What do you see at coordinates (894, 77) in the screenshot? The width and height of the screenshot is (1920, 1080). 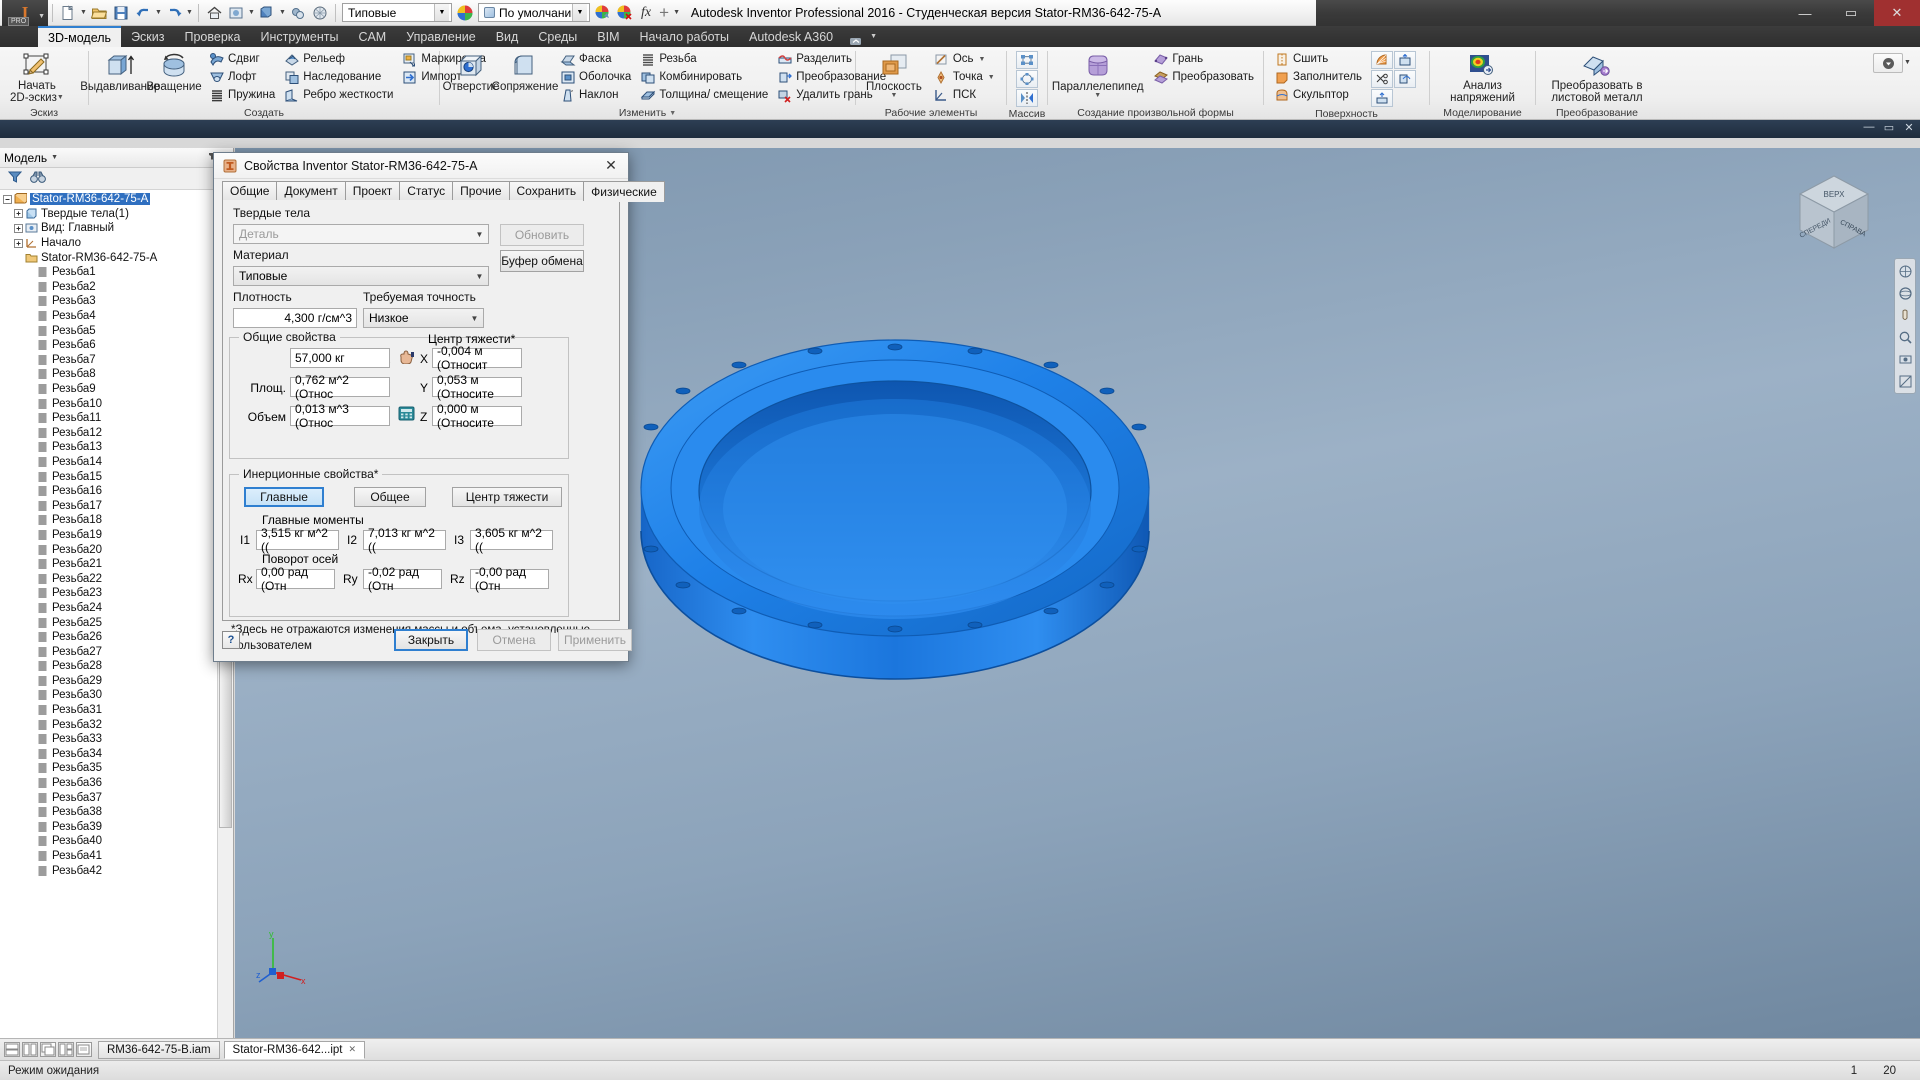 I see `plane-button: Плоскость ▼` at bounding box center [894, 77].